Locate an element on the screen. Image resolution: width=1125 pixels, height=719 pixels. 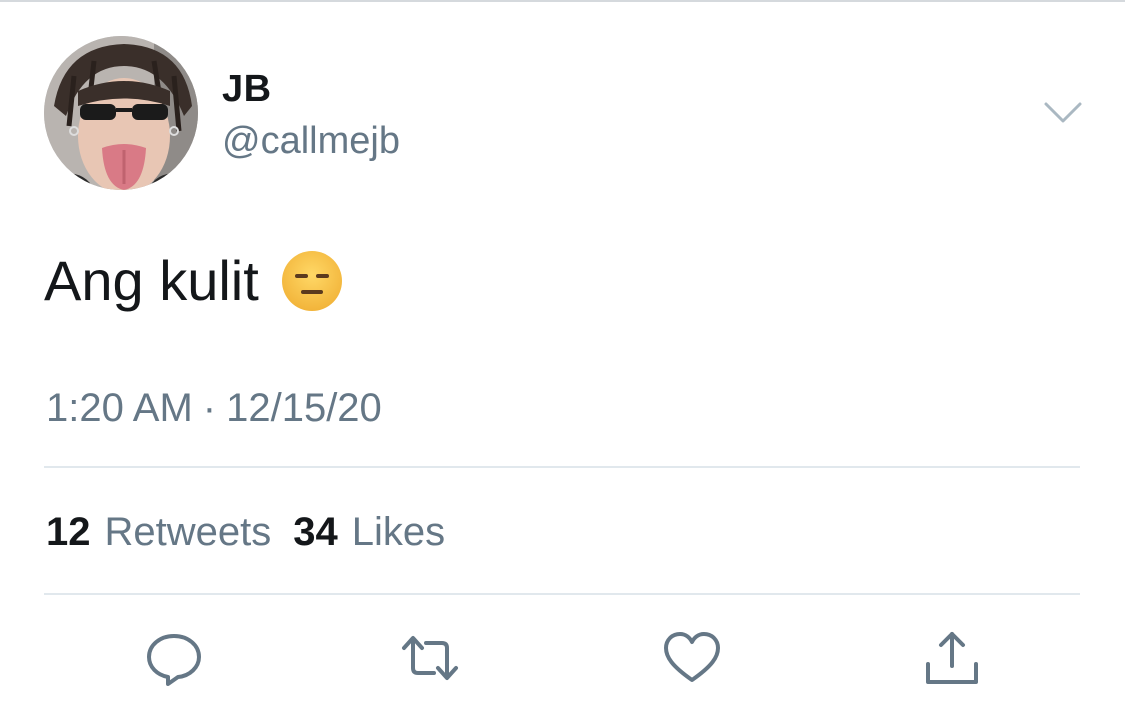
reply-icon is located at coordinates (174, 660).